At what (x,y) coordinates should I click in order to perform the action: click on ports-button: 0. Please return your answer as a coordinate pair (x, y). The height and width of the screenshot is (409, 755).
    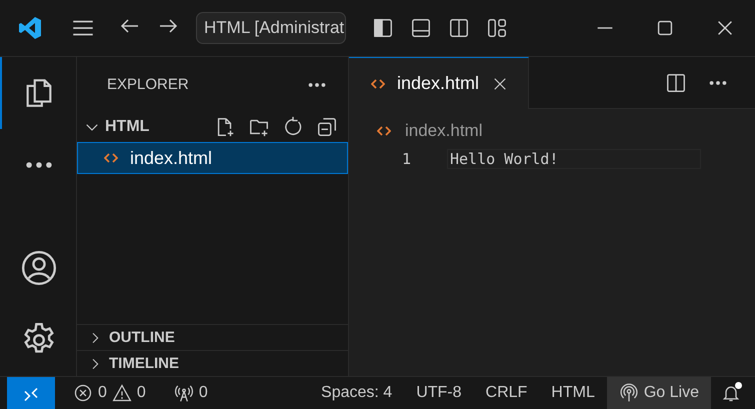
    Looking at the image, I should click on (191, 393).